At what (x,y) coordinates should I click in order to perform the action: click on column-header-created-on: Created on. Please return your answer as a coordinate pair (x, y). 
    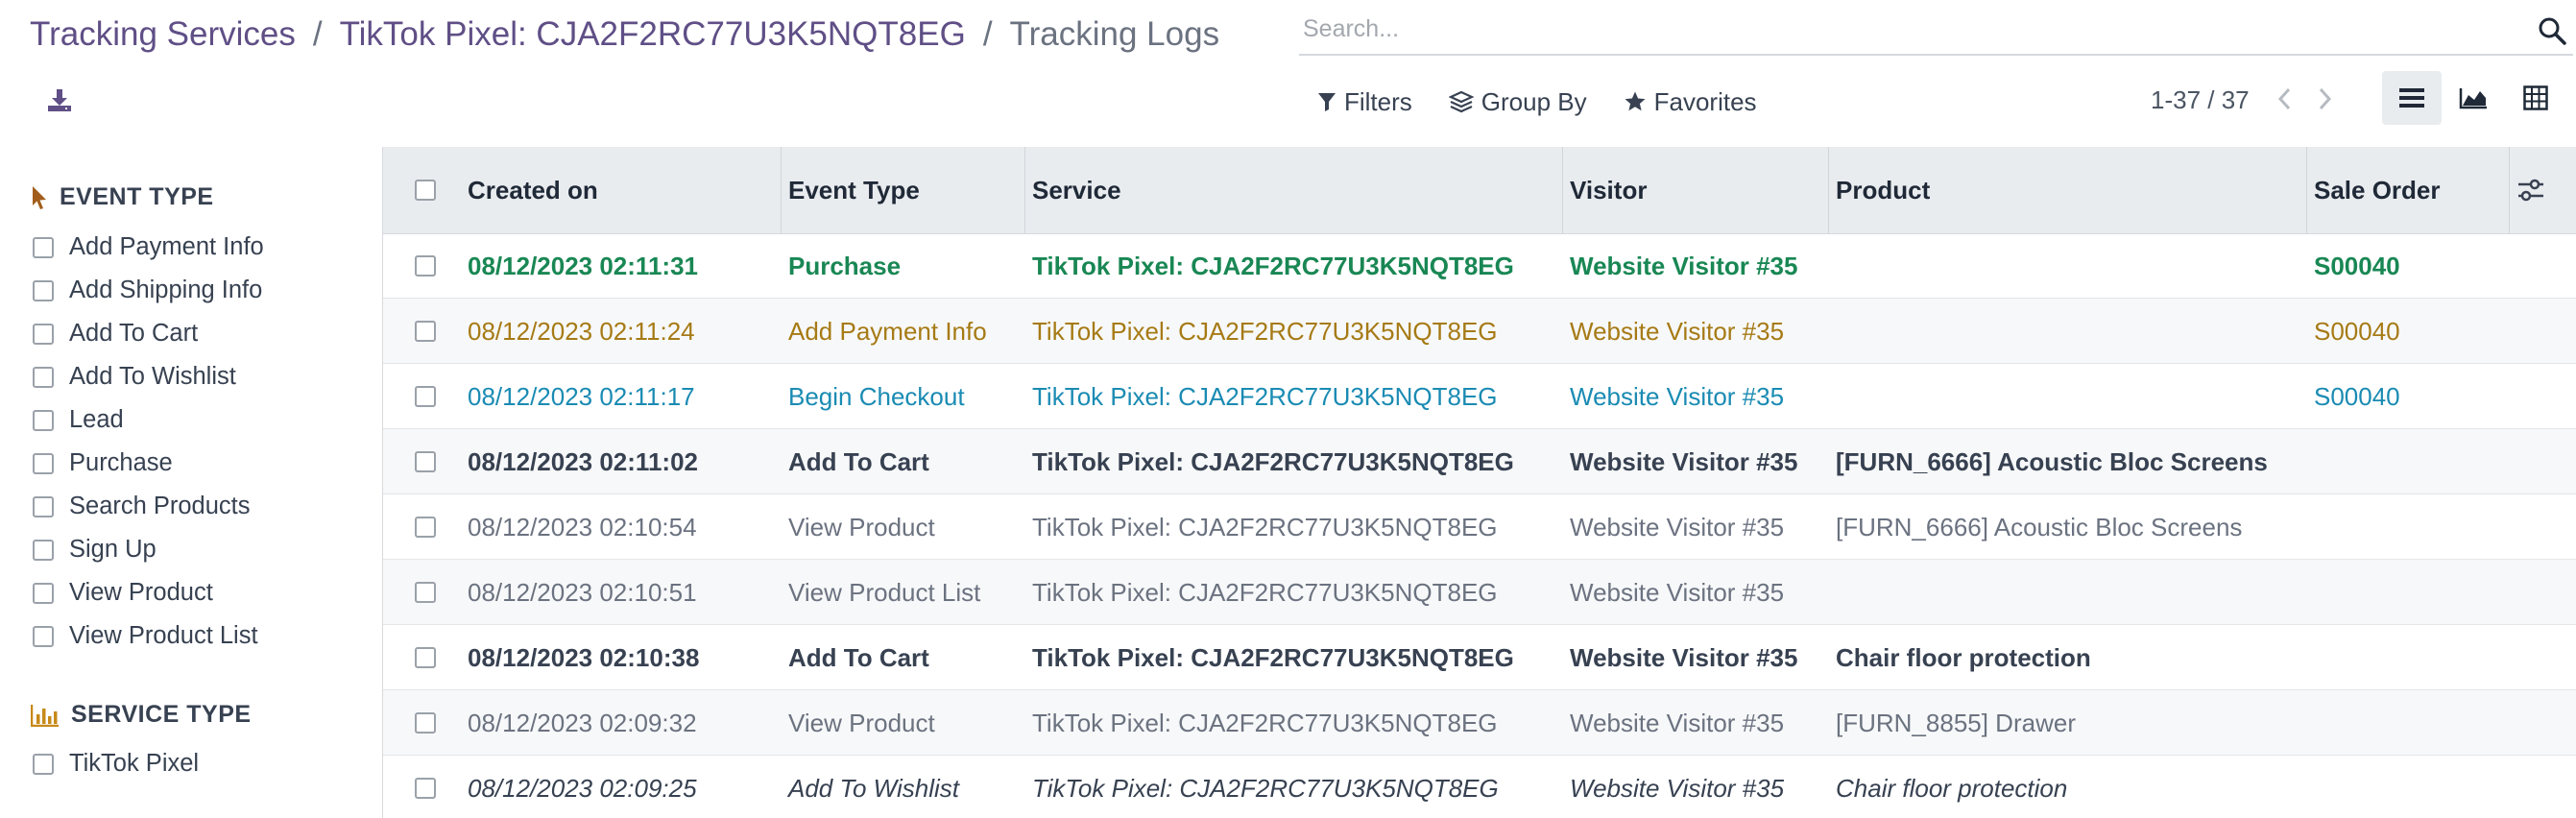
    Looking at the image, I should click on (529, 190).